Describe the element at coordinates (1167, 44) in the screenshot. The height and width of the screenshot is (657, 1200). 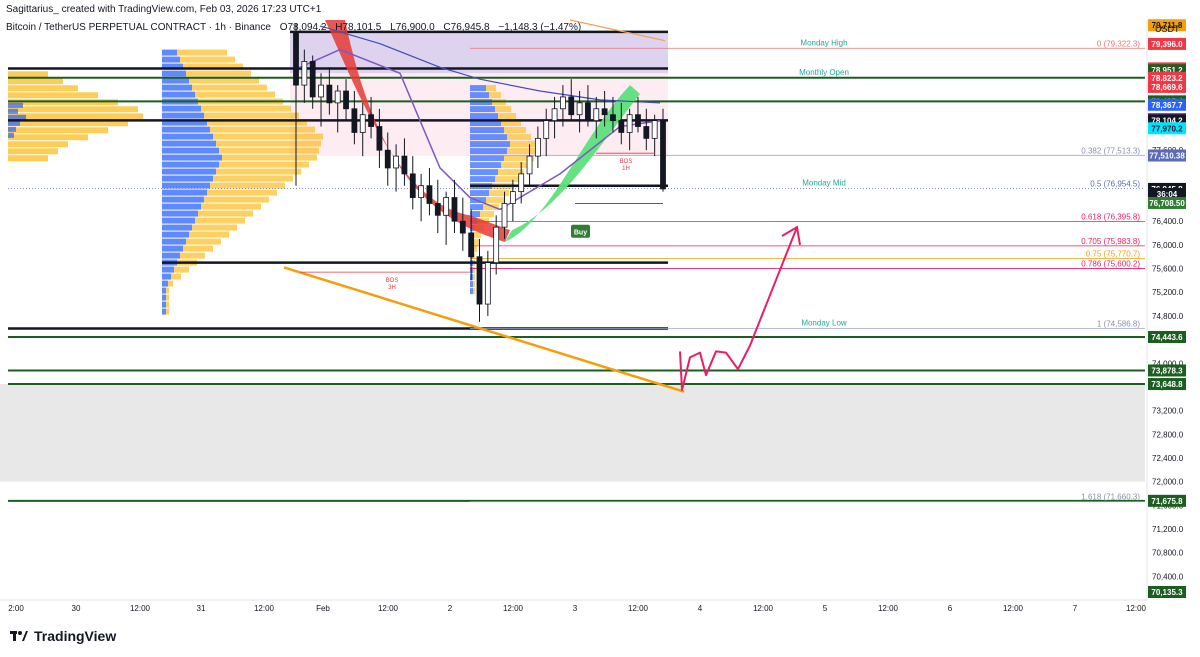
I see `price-tag-label: 79,396.0` at that location.